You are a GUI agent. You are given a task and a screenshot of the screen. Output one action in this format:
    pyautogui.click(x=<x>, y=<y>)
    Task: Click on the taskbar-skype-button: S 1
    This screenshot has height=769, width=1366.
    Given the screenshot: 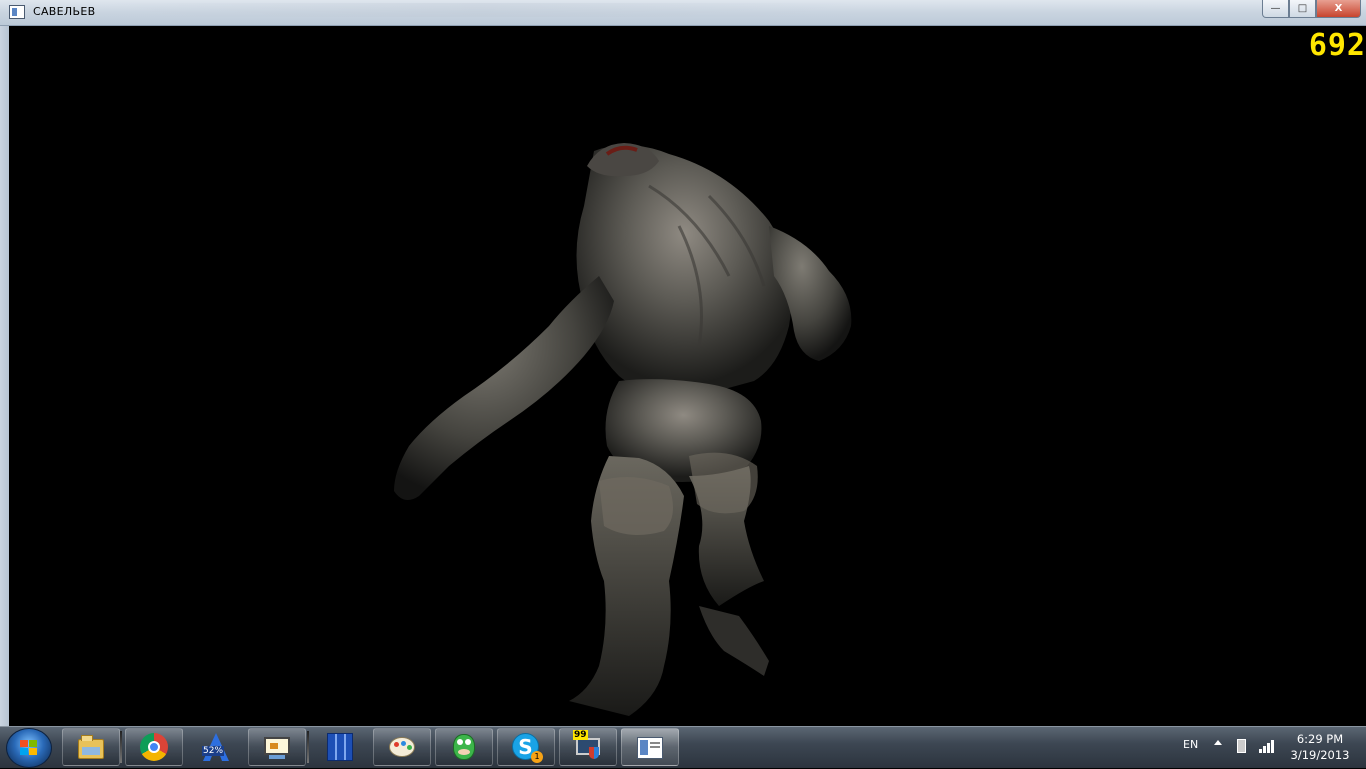 What is the action you would take?
    pyautogui.click(x=526, y=747)
    